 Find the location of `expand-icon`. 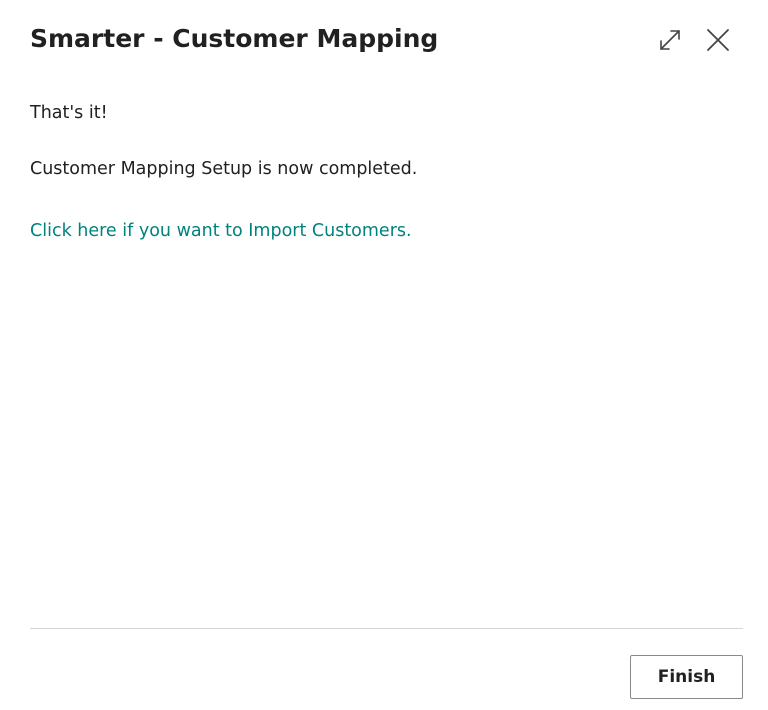

expand-icon is located at coordinates (670, 40).